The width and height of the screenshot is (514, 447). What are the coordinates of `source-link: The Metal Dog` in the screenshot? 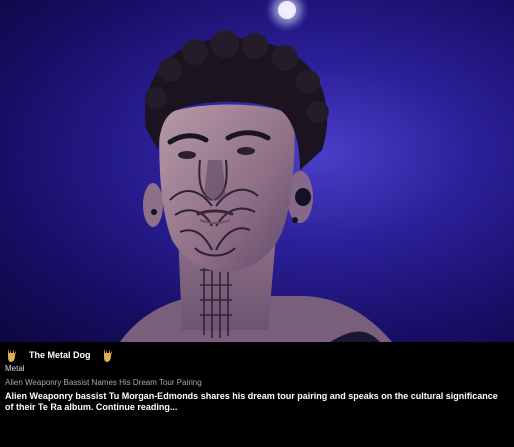 It's located at (60, 355).